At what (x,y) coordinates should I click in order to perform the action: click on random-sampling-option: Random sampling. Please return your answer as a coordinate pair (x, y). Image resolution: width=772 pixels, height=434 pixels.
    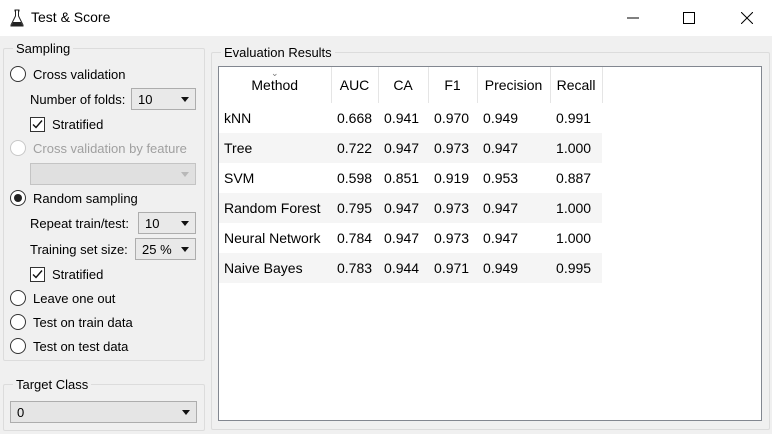
    Looking at the image, I should click on (74, 198).